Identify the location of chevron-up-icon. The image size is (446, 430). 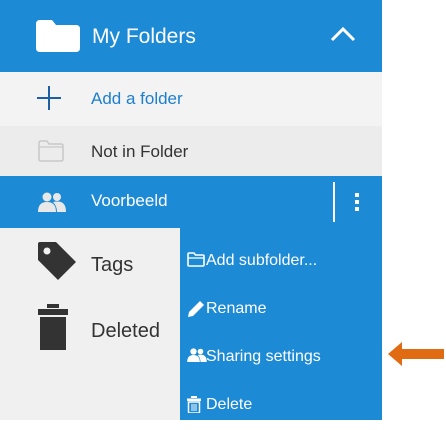
(343, 36).